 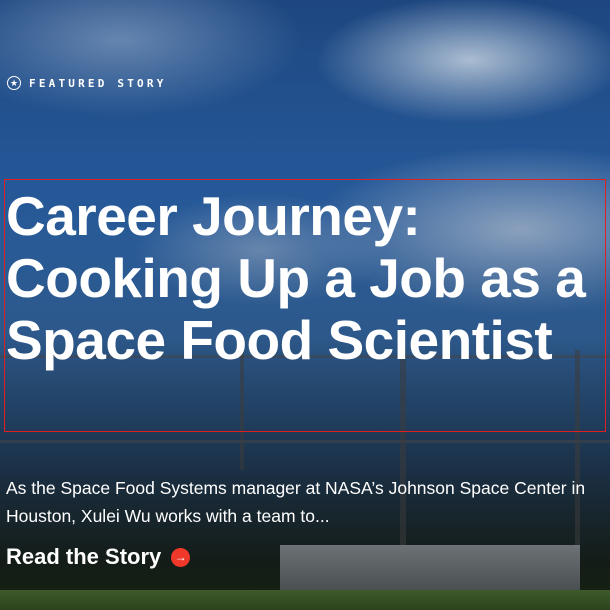 I want to click on fence-rail, so click(x=305, y=441).